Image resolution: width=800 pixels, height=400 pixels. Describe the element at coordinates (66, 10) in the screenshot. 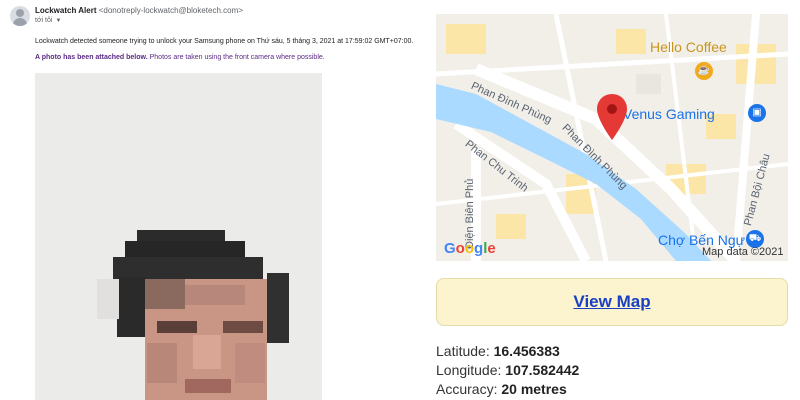

I see `sender-name: Lockwatch Alert` at that location.